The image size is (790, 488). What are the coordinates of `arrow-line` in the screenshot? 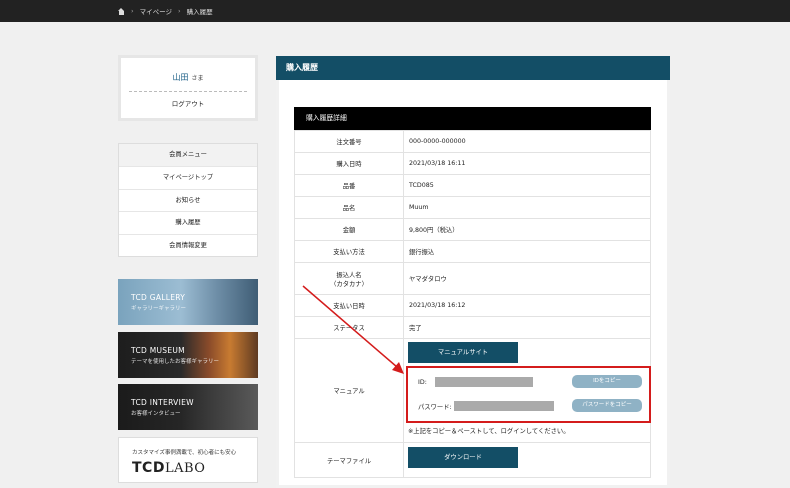 It's located at (350, 326).